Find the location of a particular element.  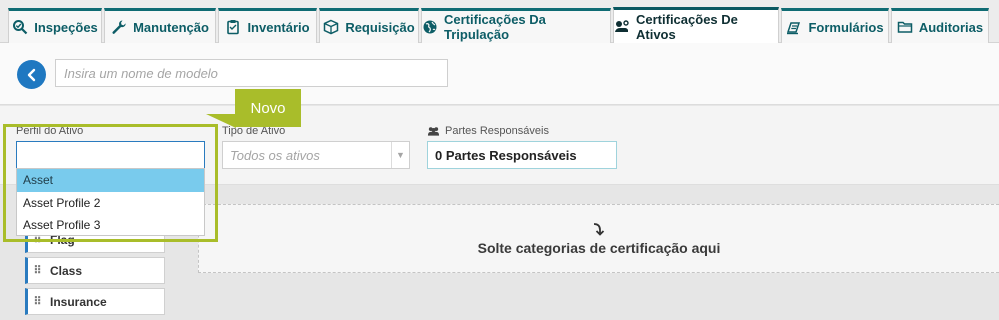

tab-requisicao: Requisição is located at coordinates (369, 25).